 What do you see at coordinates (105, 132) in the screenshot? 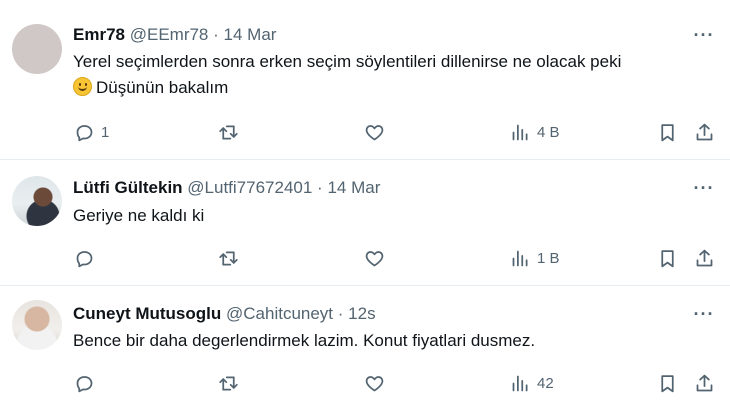
I see `reply-count: 1` at bounding box center [105, 132].